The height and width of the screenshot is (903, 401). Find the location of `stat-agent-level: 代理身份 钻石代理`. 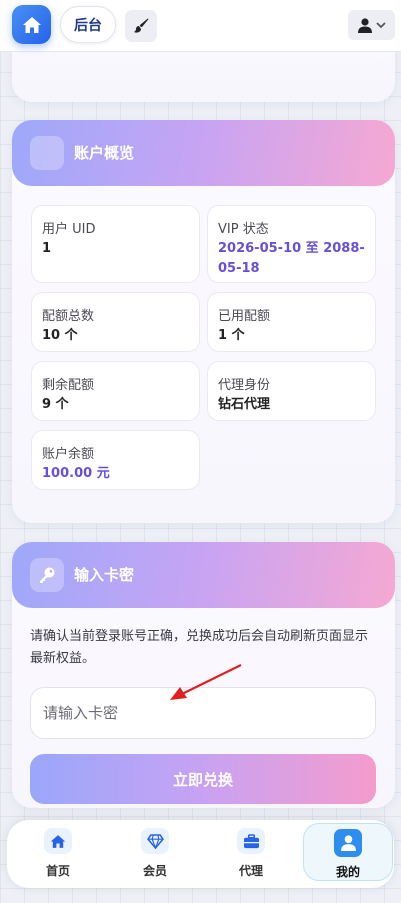

stat-agent-level: 代理身份 钻石代理 is located at coordinates (291, 391).